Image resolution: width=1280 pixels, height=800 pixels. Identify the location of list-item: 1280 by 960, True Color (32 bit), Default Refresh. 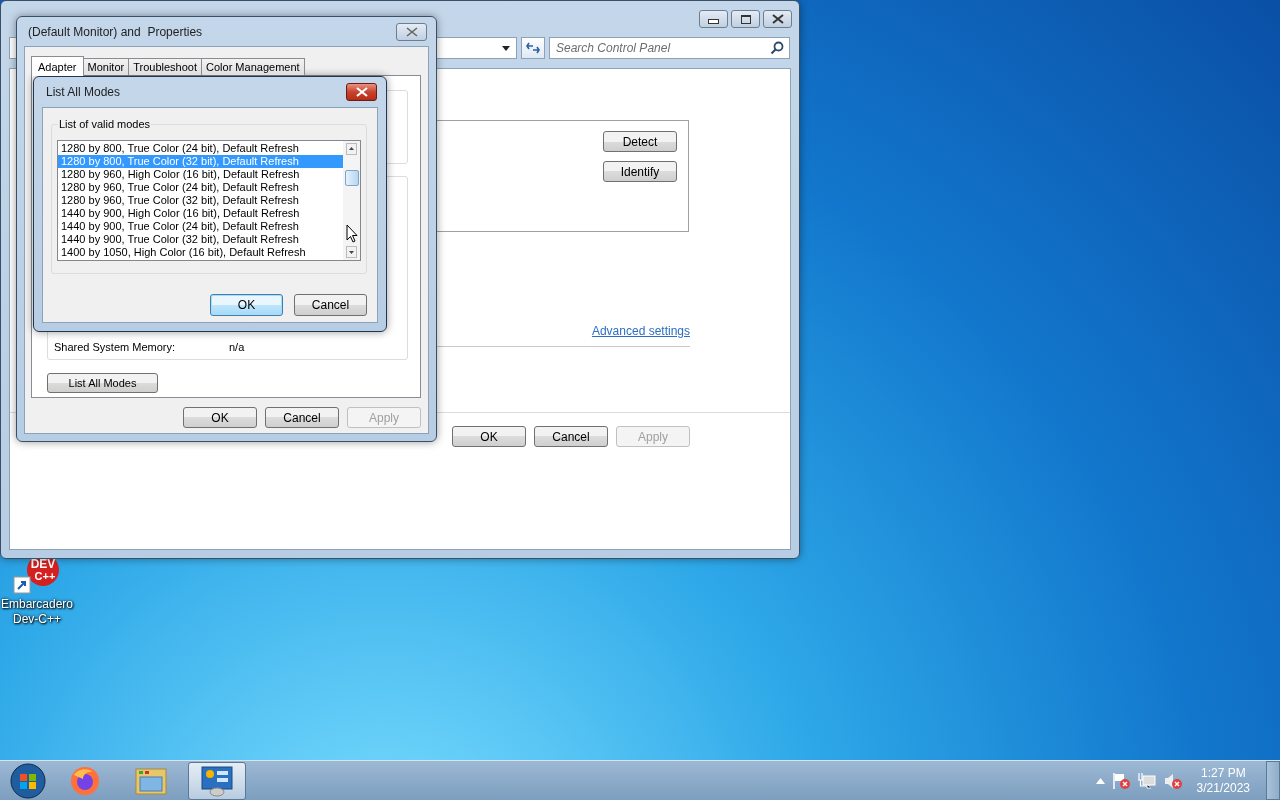
(200, 200).